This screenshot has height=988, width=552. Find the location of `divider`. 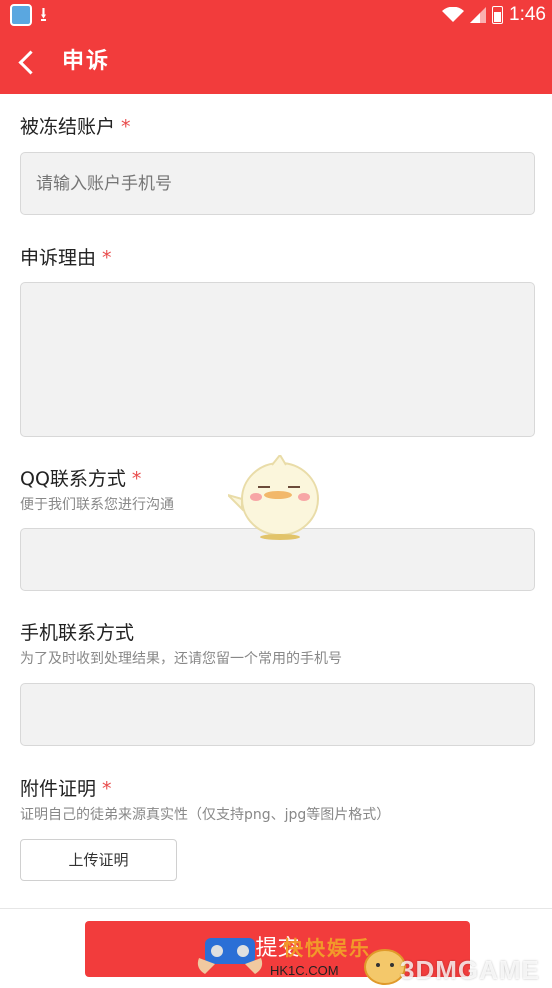

divider is located at coordinates (276, 908).